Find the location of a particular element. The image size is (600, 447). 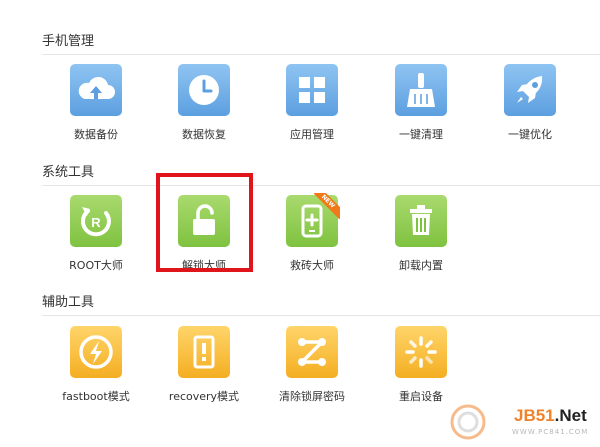

section-title: 手机管理 is located at coordinates (68, 41).